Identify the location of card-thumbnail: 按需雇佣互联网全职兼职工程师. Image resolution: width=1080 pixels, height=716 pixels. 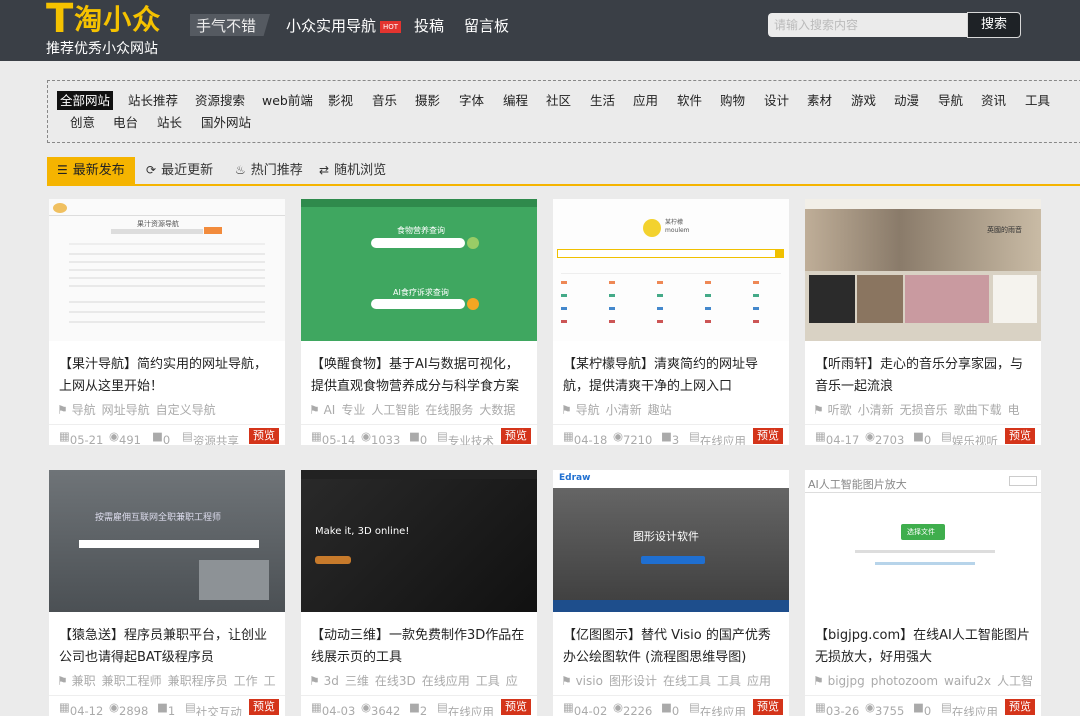
(167, 541).